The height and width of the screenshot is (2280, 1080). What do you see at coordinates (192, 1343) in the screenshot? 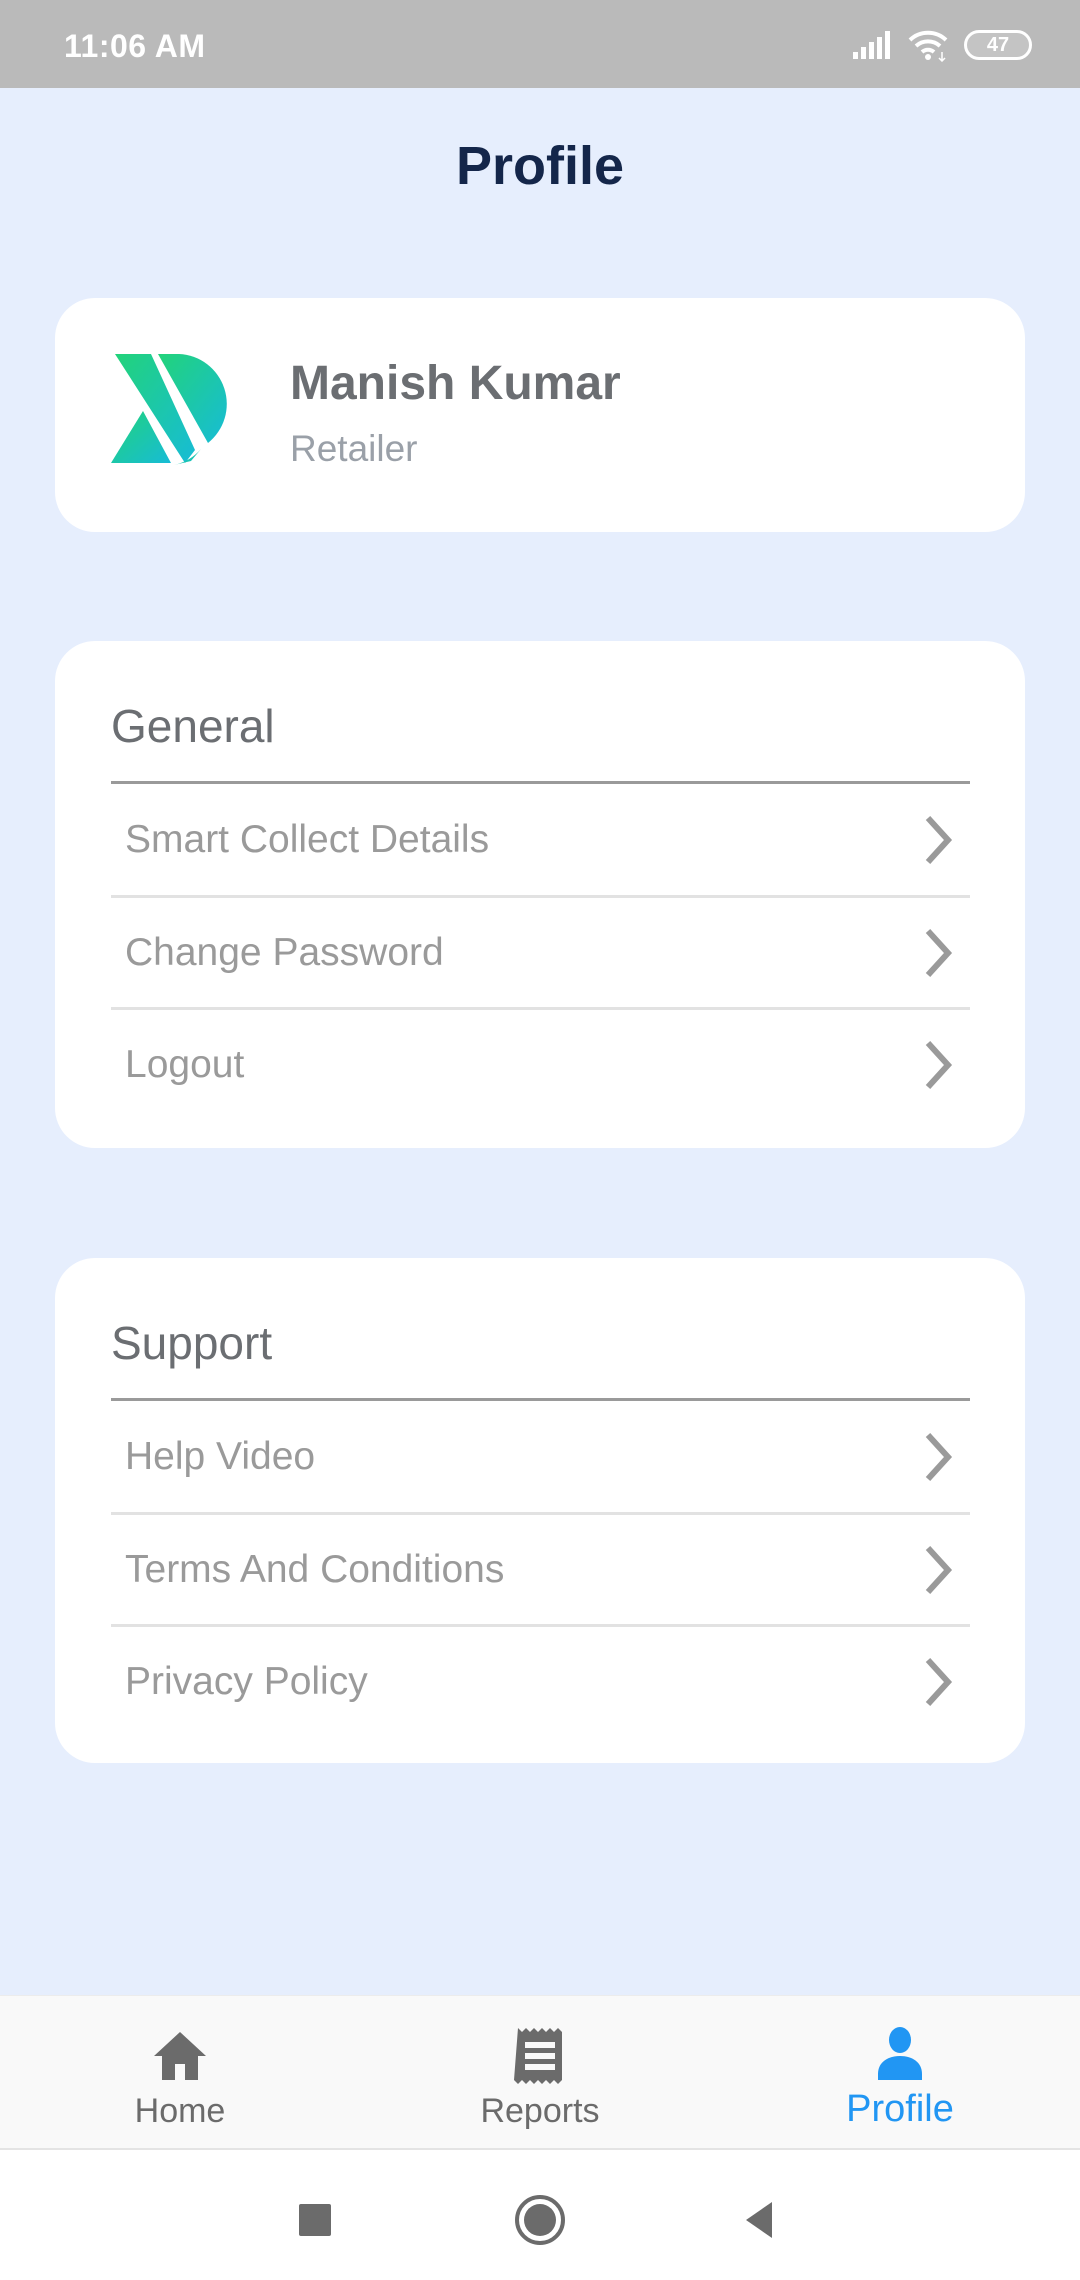
I see `section-title-support: Support` at bounding box center [192, 1343].